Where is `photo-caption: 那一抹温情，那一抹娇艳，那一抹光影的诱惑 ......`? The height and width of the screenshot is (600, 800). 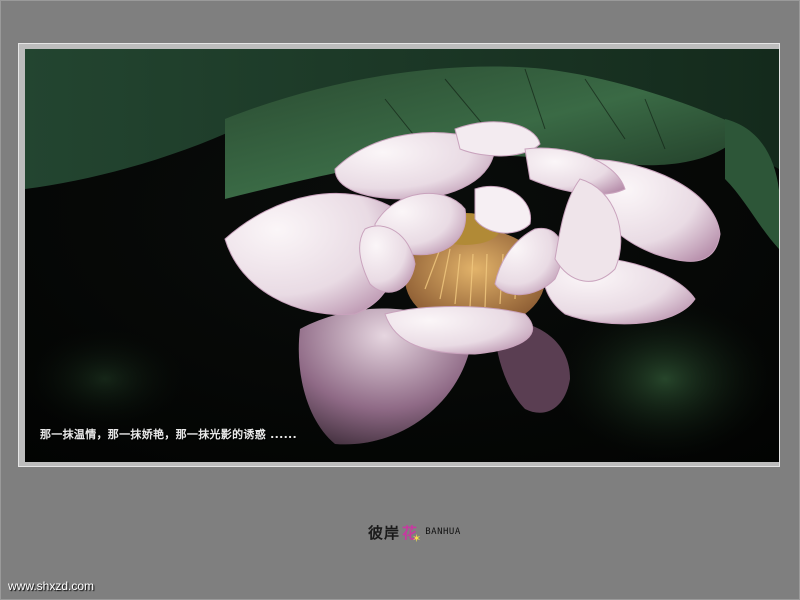 photo-caption: 那一抹温情，那一抹娇艳，那一抹光影的诱惑 ...... is located at coordinates (168, 434).